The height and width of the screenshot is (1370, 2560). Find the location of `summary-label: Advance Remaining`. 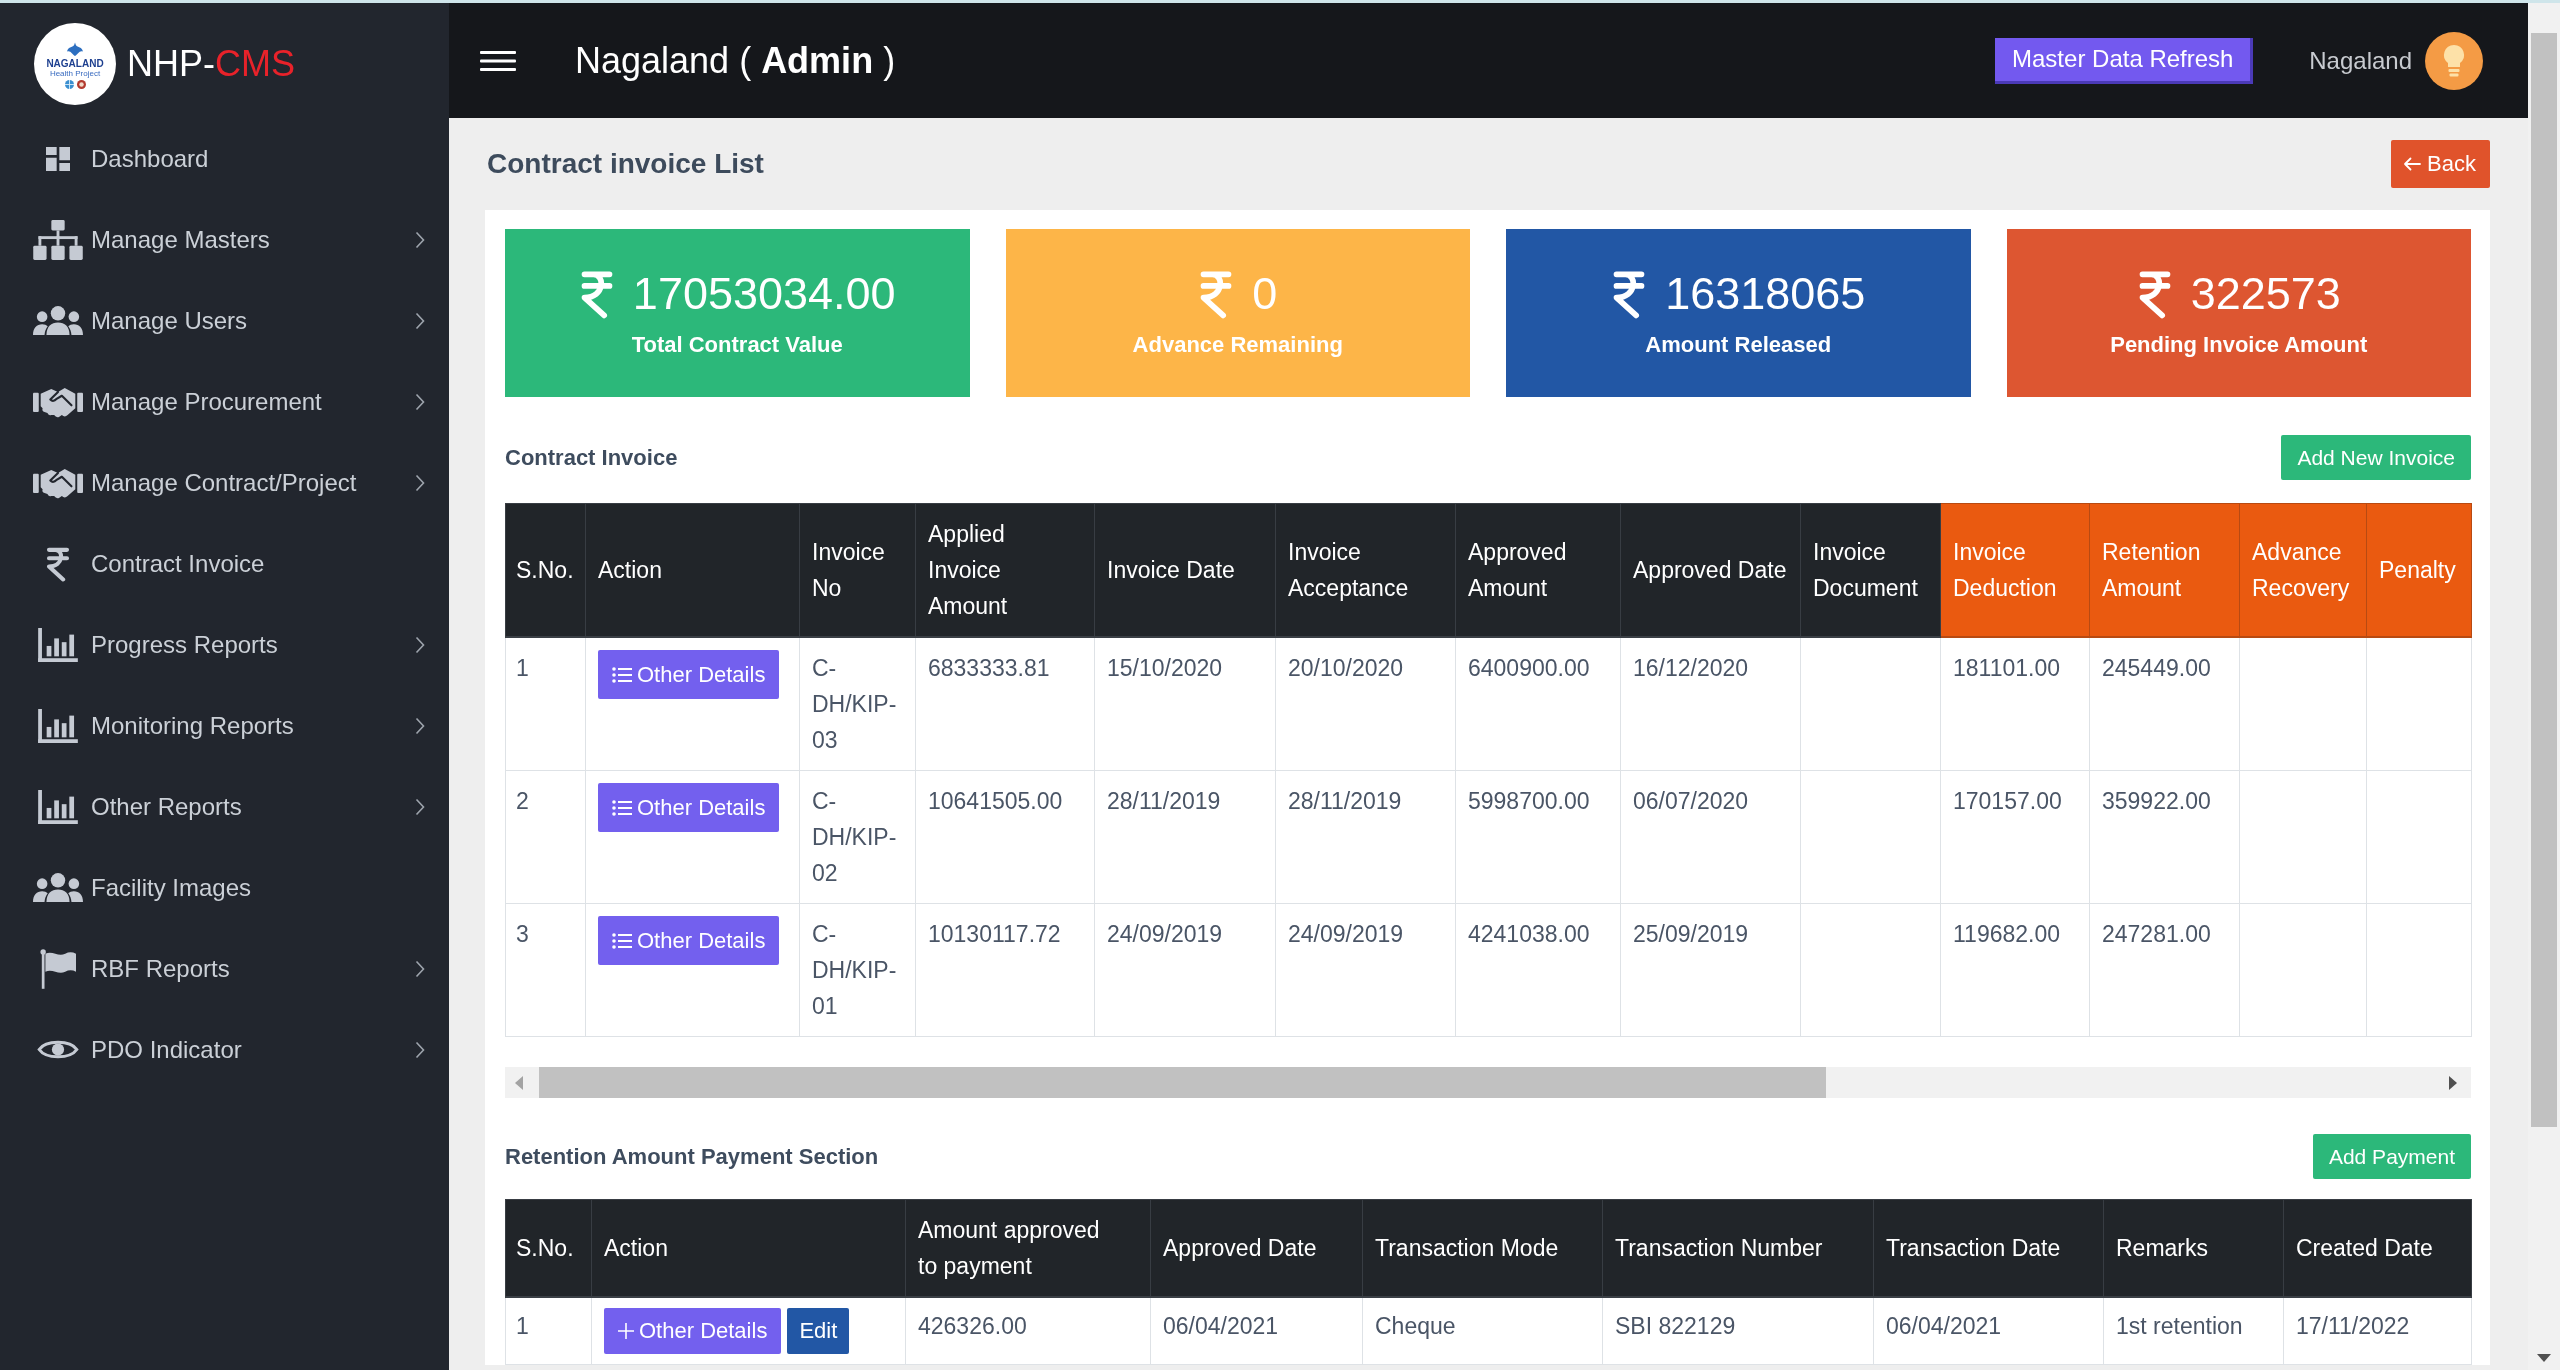

summary-label: Advance Remaining is located at coordinates (1237, 345).